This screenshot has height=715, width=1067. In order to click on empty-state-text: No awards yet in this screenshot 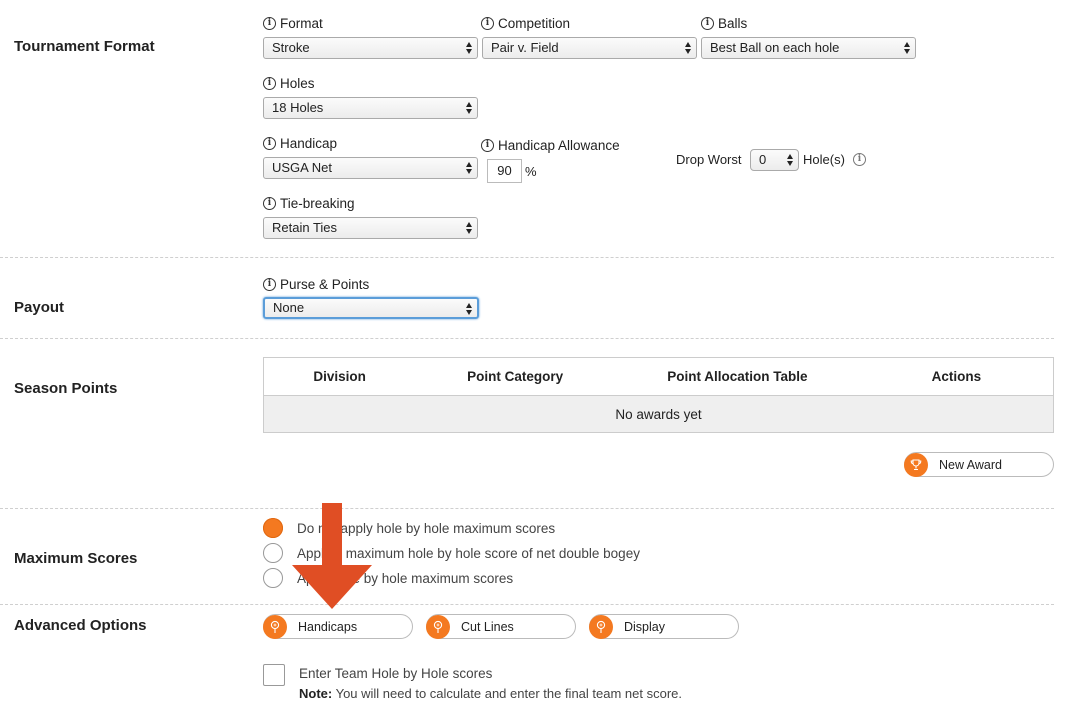, I will do `click(658, 414)`.